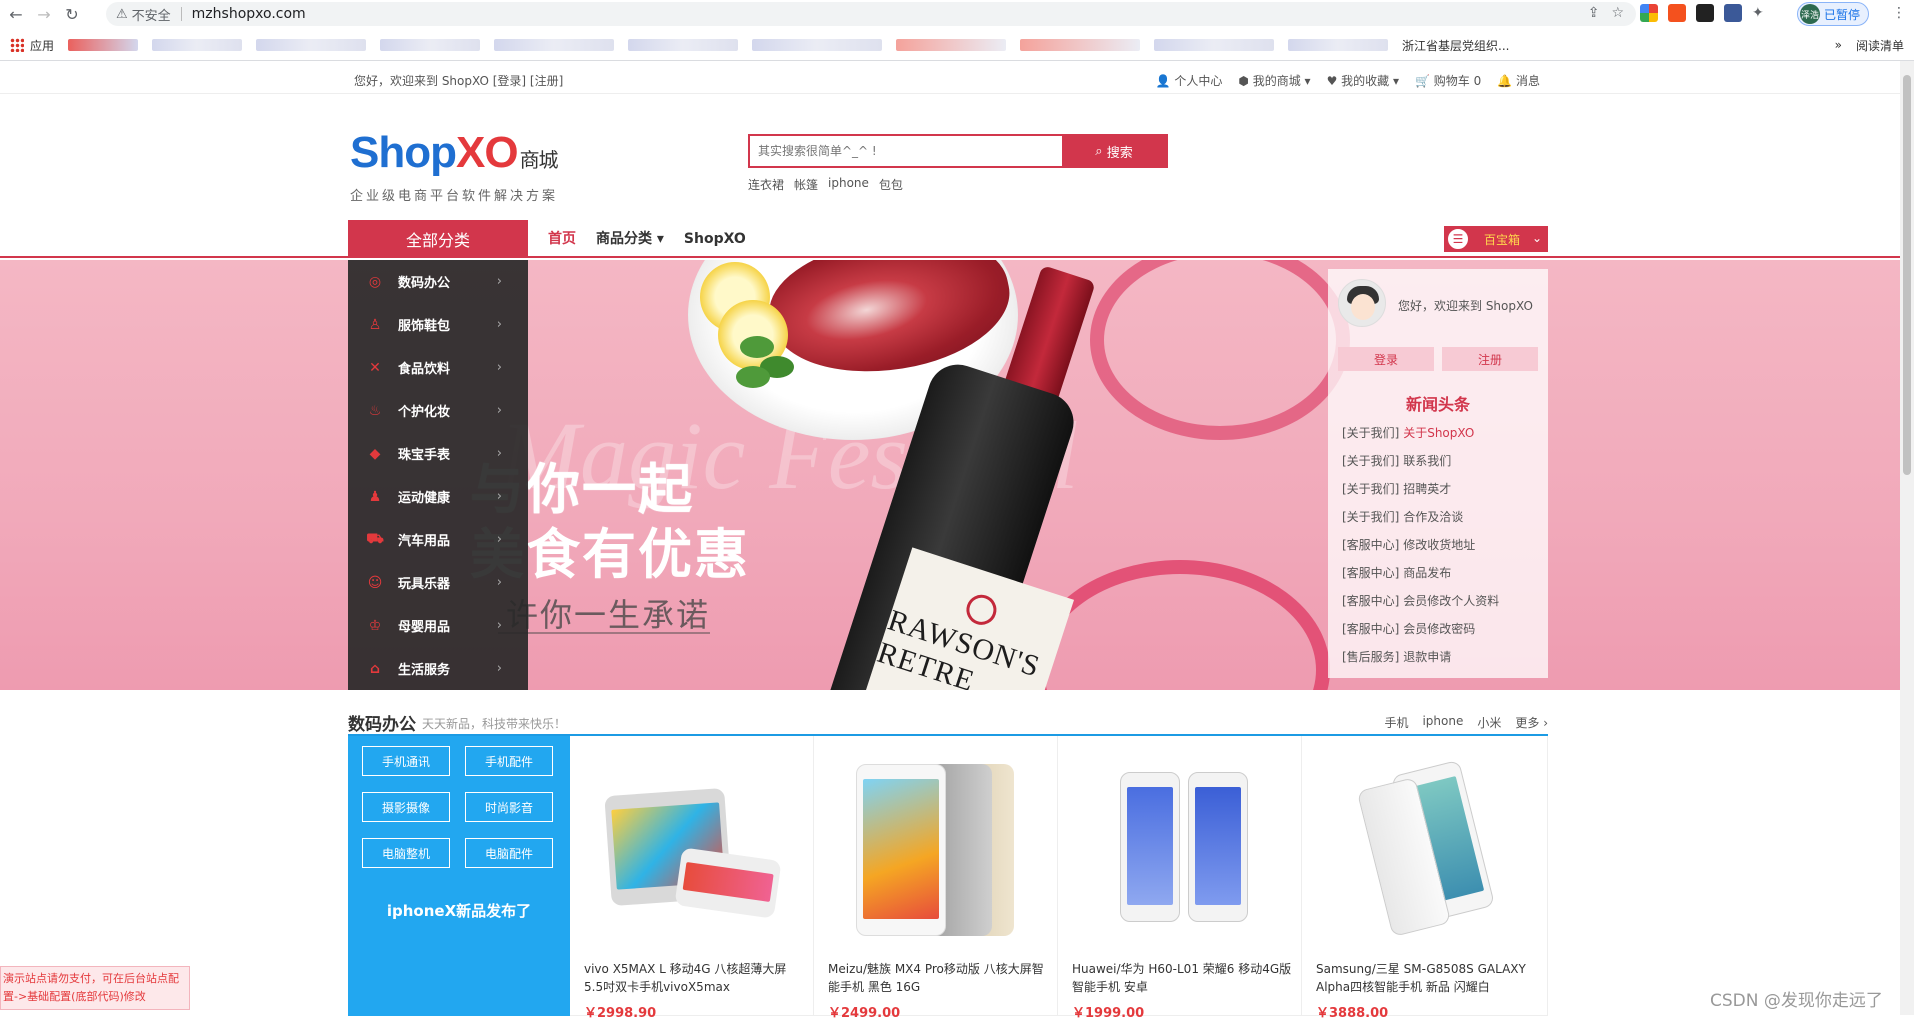 The width and height of the screenshot is (1914, 1021). What do you see at coordinates (406, 853) in the screenshot?
I see `floor-category-button: 电脑整机` at bounding box center [406, 853].